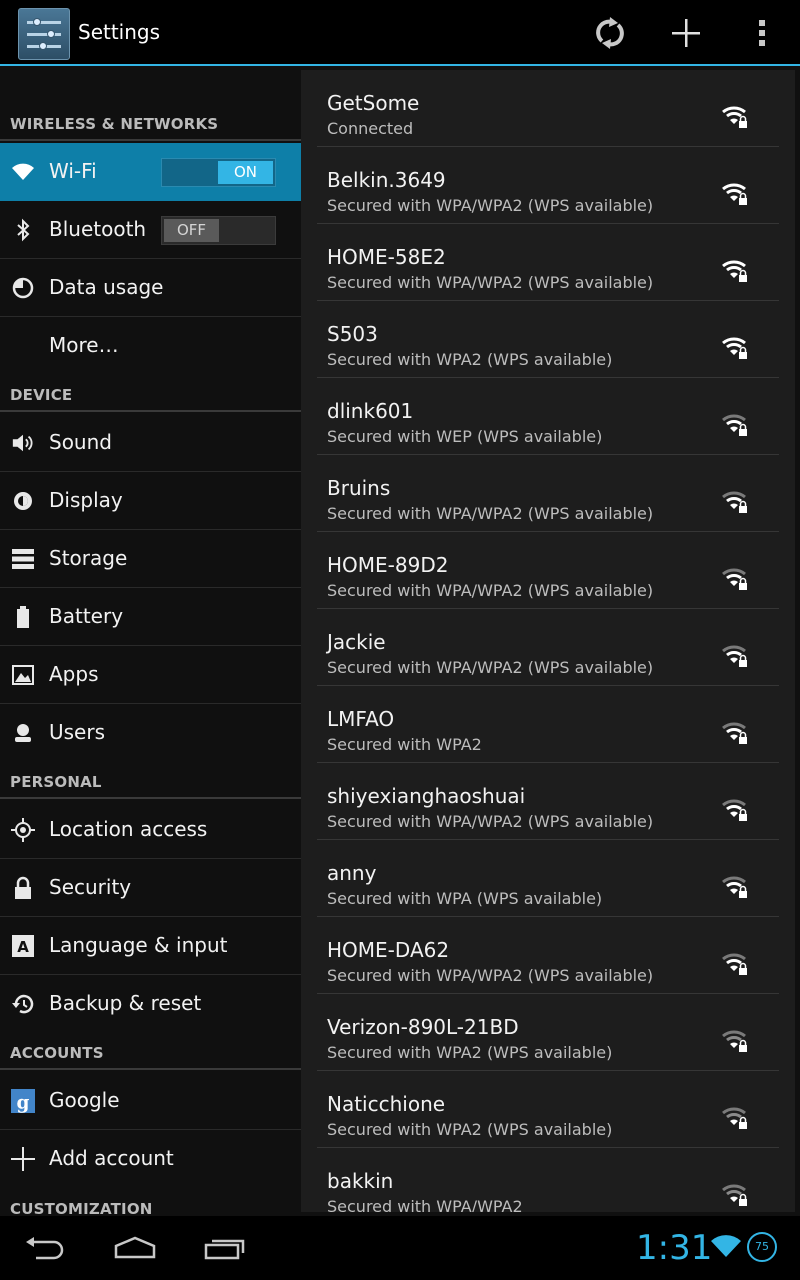 This screenshot has width=800, height=1280. I want to click on home-icon, so click(135, 1247).